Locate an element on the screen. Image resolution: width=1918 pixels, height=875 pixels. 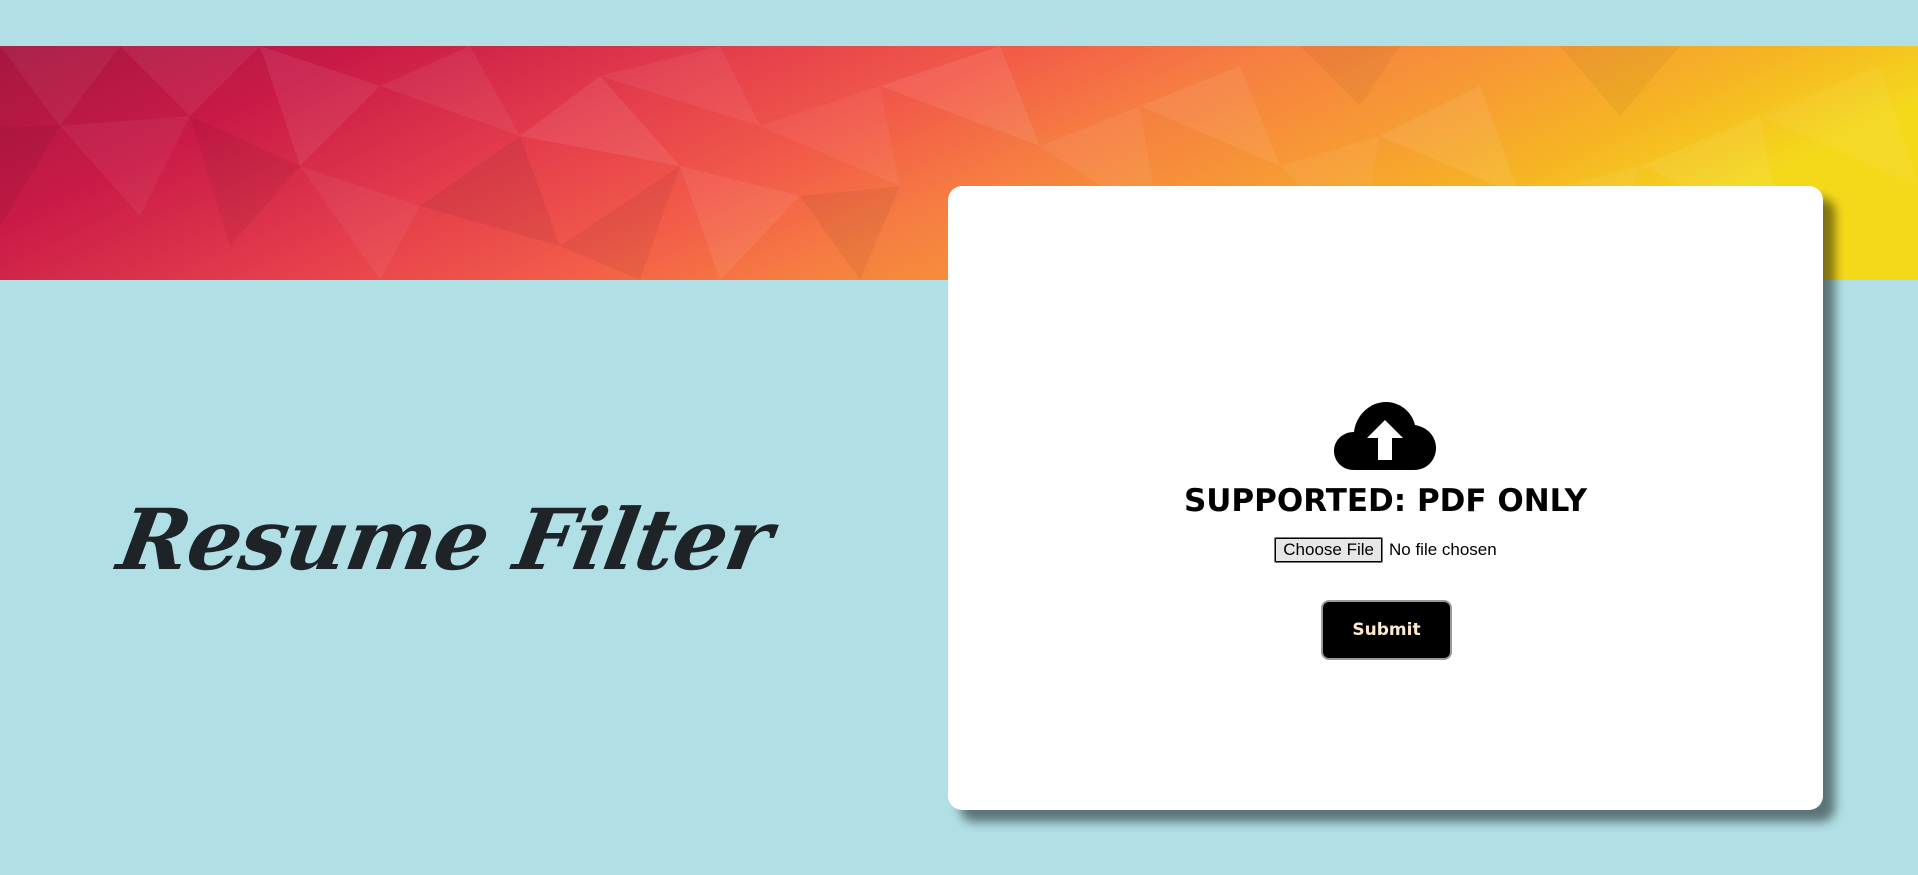
choose-file-button: Choose File is located at coordinates (1328, 550).